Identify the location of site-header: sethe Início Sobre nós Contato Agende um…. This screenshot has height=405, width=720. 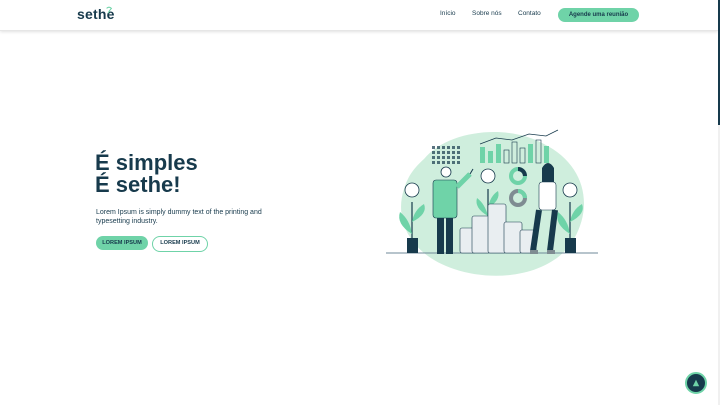
(359, 15).